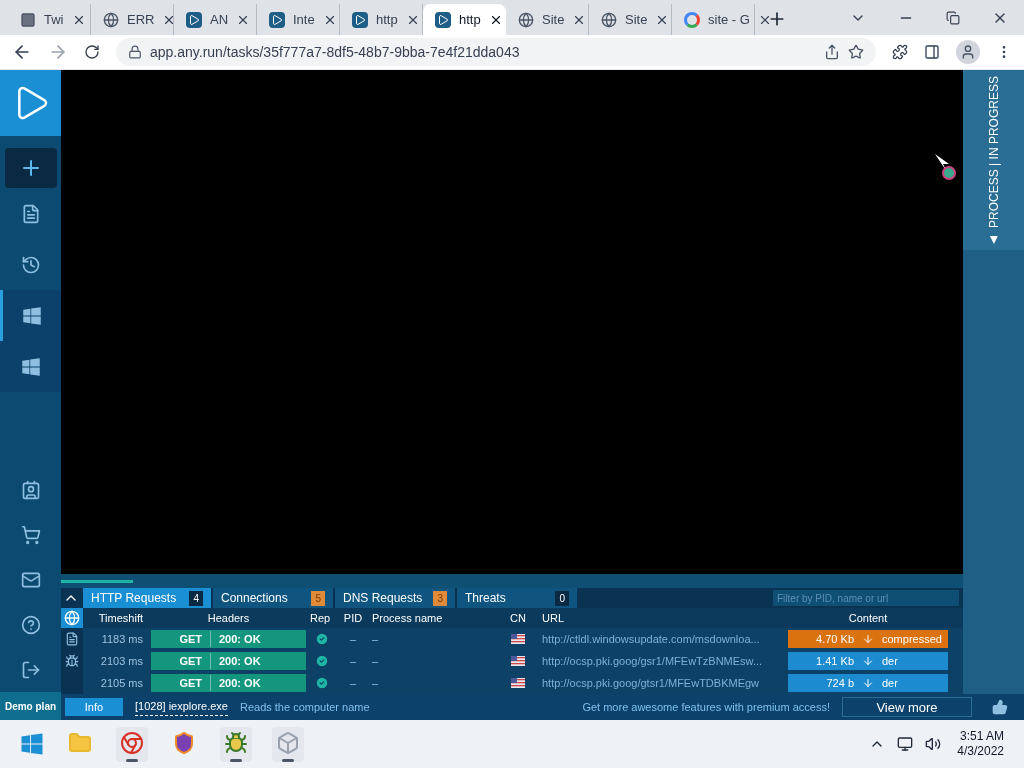 This screenshot has height=768, width=1024. Describe the element at coordinates (856, 52) in the screenshot. I see `star-icon` at that location.